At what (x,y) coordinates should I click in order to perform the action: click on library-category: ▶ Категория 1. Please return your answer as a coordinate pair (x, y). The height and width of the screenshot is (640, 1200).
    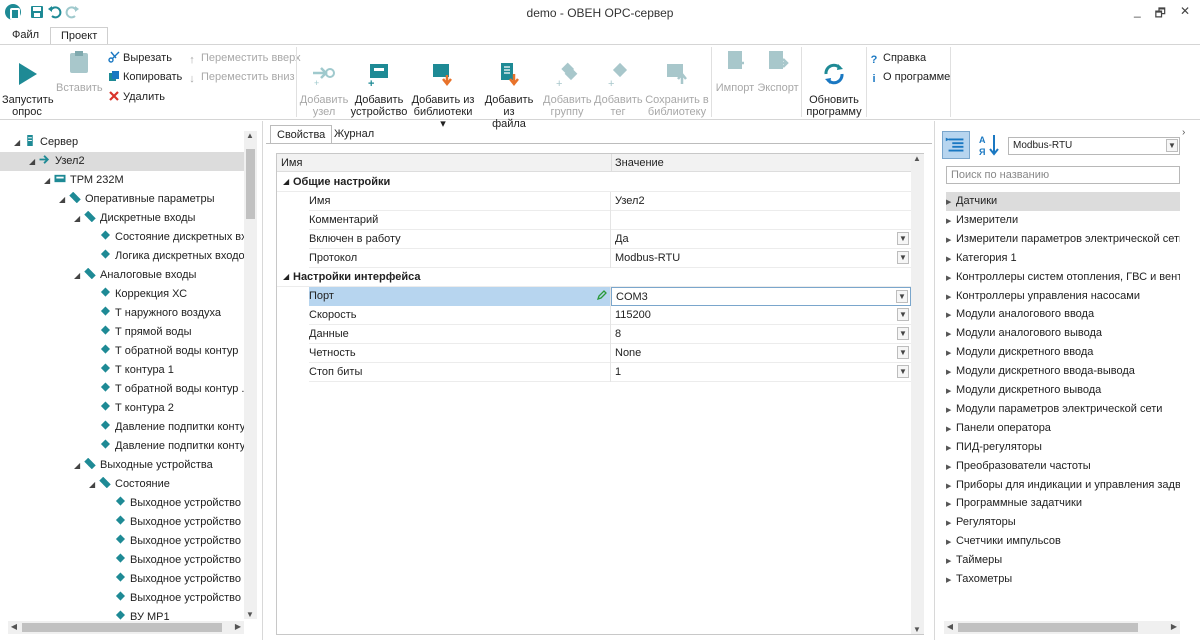
    Looking at the image, I should click on (1063, 258).